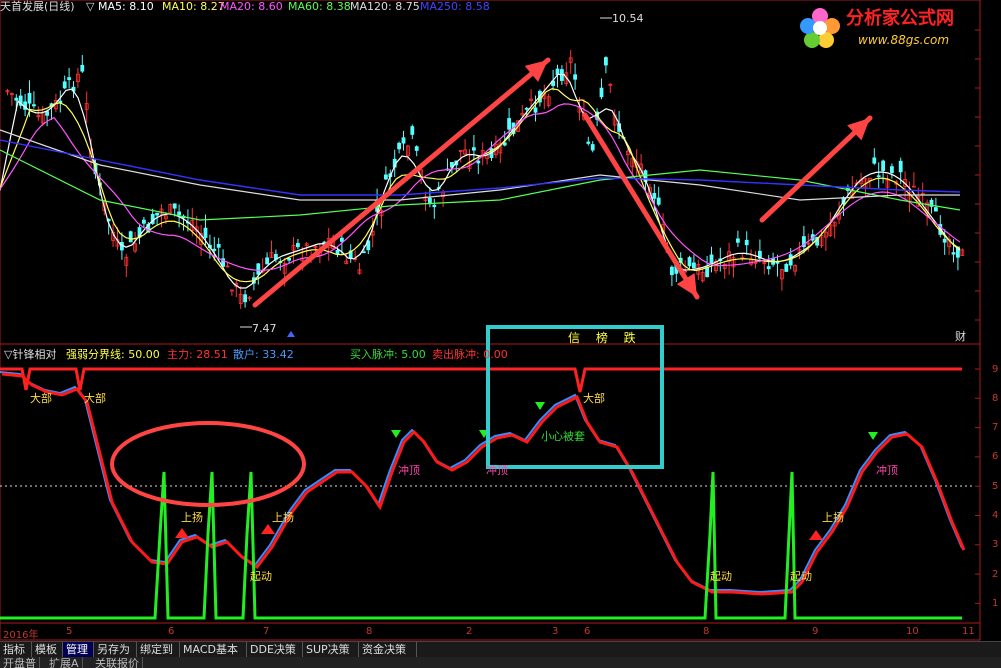  What do you see at coordinates (388, 650) in the screenshot?
I see `tab-fund-decision: 资金决策` at bounding box center [388, 650].